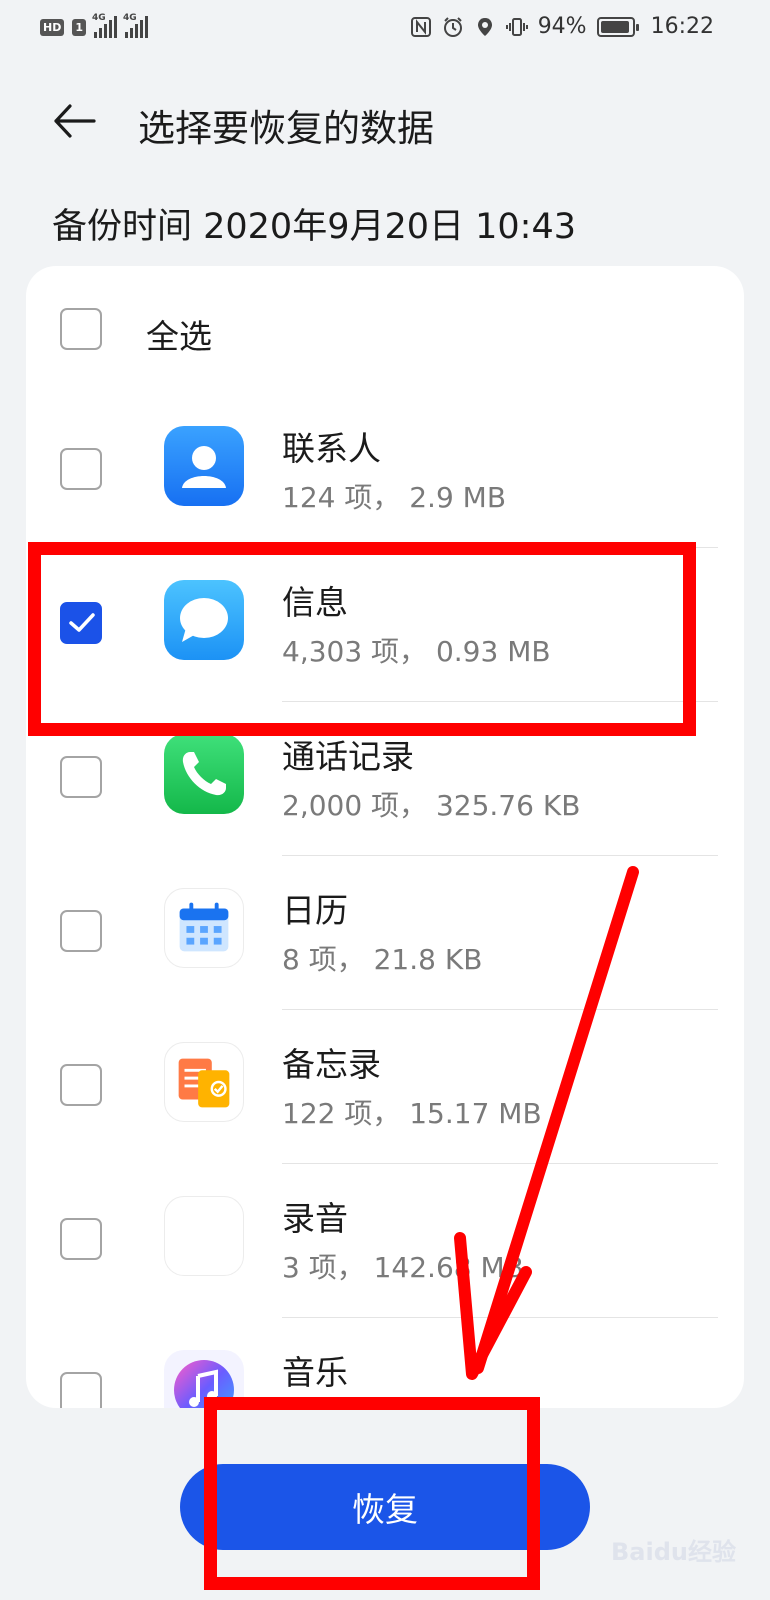 This screenshot has height=1600, width=770. I want to click on watermark: Baidu经验, so click(673, 1552).